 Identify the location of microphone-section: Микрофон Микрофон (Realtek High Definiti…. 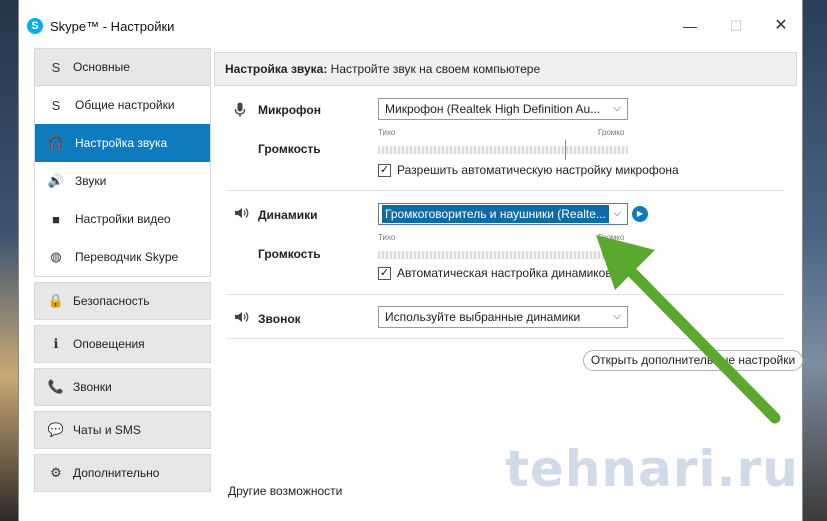
(505, 138).